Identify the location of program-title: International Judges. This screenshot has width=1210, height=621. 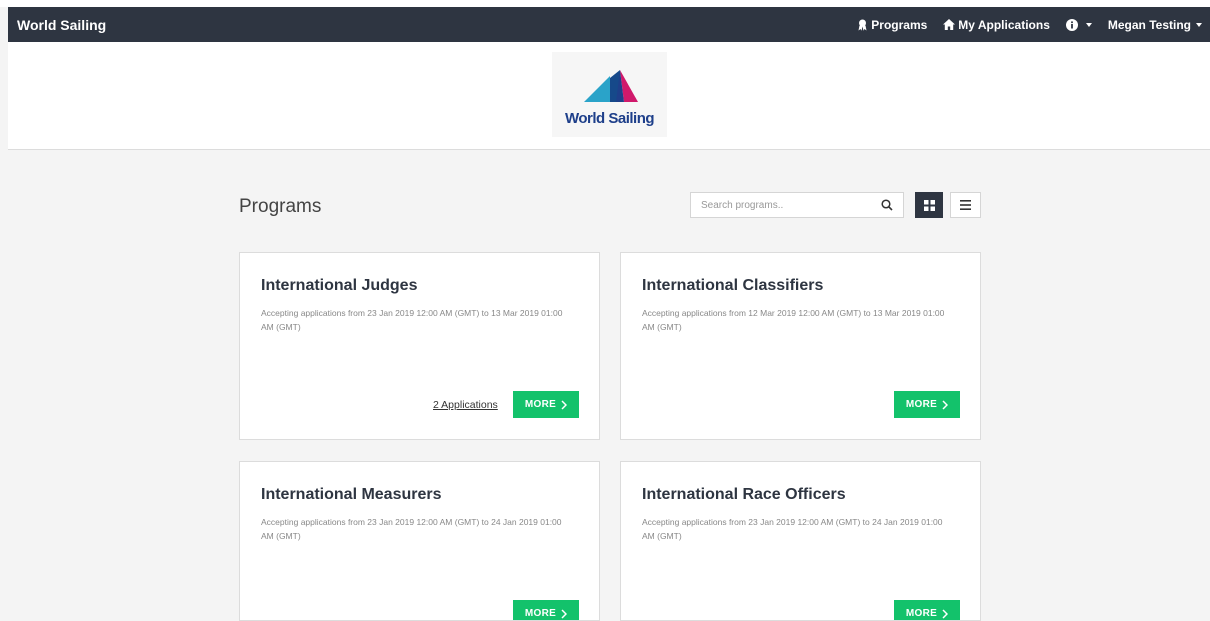
(339, 286).